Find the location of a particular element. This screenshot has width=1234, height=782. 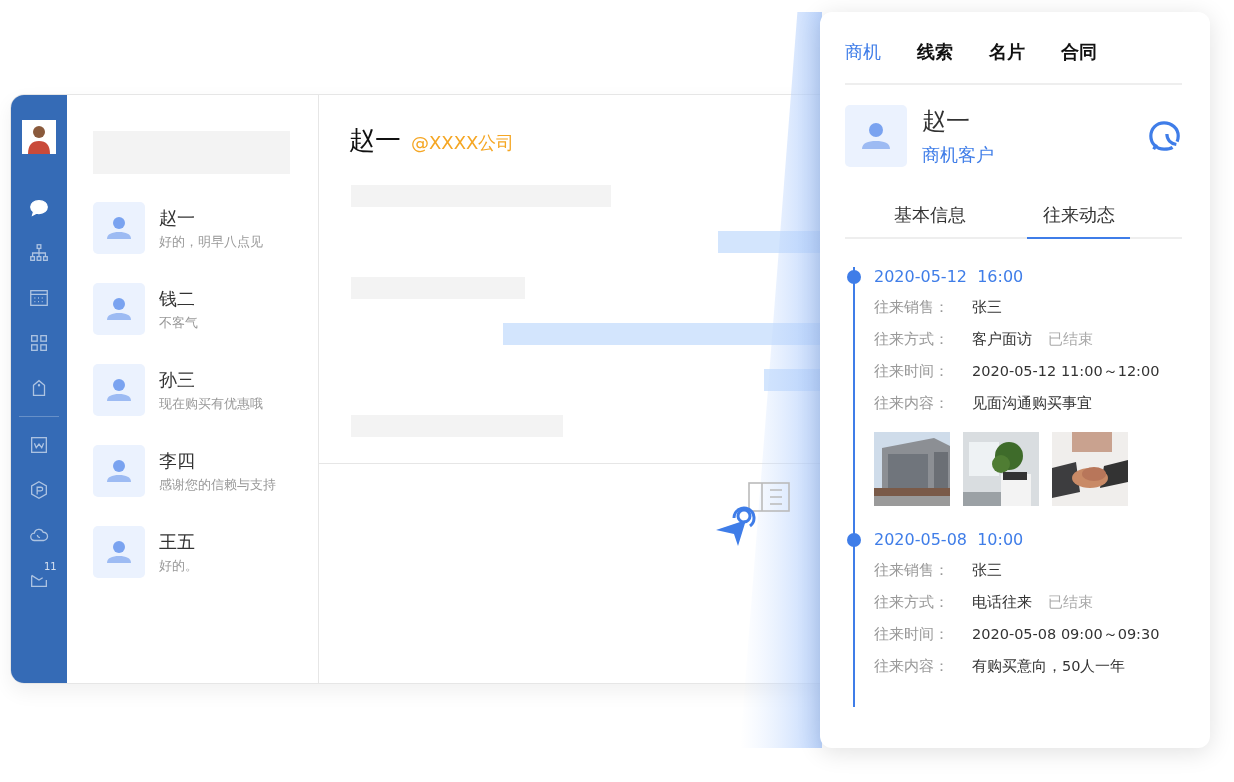

chat-title: 赵一 is located at coordinates (375, 140).